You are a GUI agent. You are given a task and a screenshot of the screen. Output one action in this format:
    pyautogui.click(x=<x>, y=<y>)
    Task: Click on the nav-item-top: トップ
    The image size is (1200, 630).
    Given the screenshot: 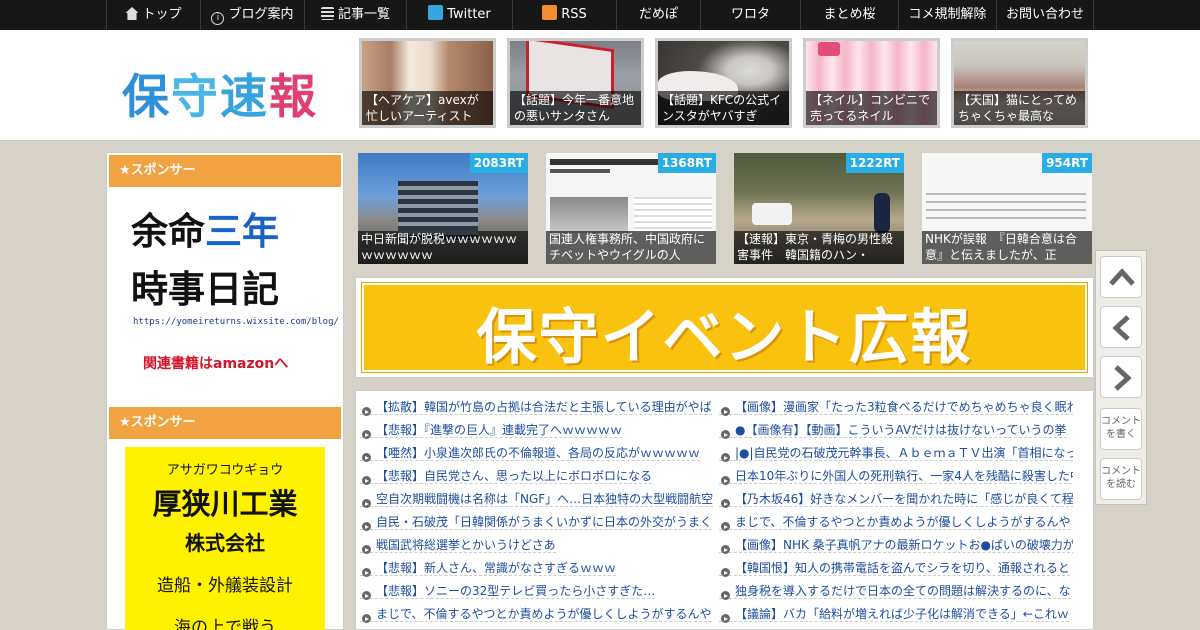 What is the action you would take?
    pyautogui.click(x=153, y=15)
    